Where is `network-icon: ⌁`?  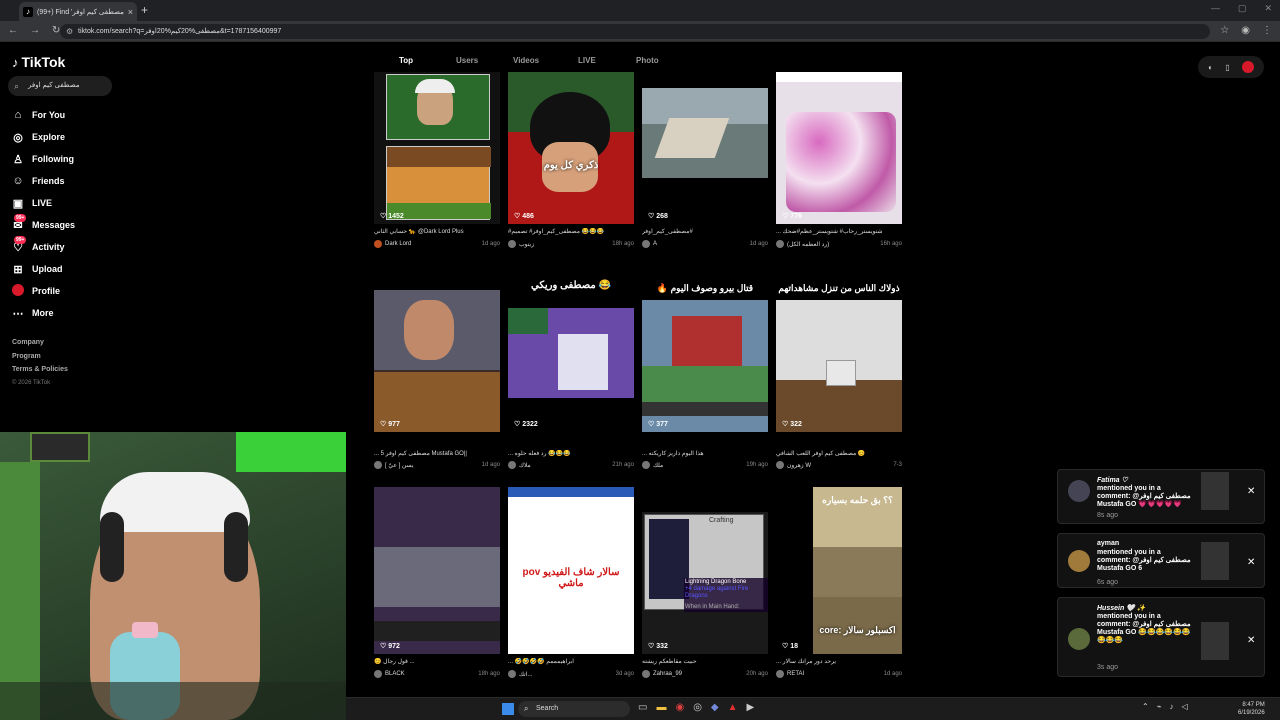 network-icon: ⌁ is located at coordinates (1159, 706).